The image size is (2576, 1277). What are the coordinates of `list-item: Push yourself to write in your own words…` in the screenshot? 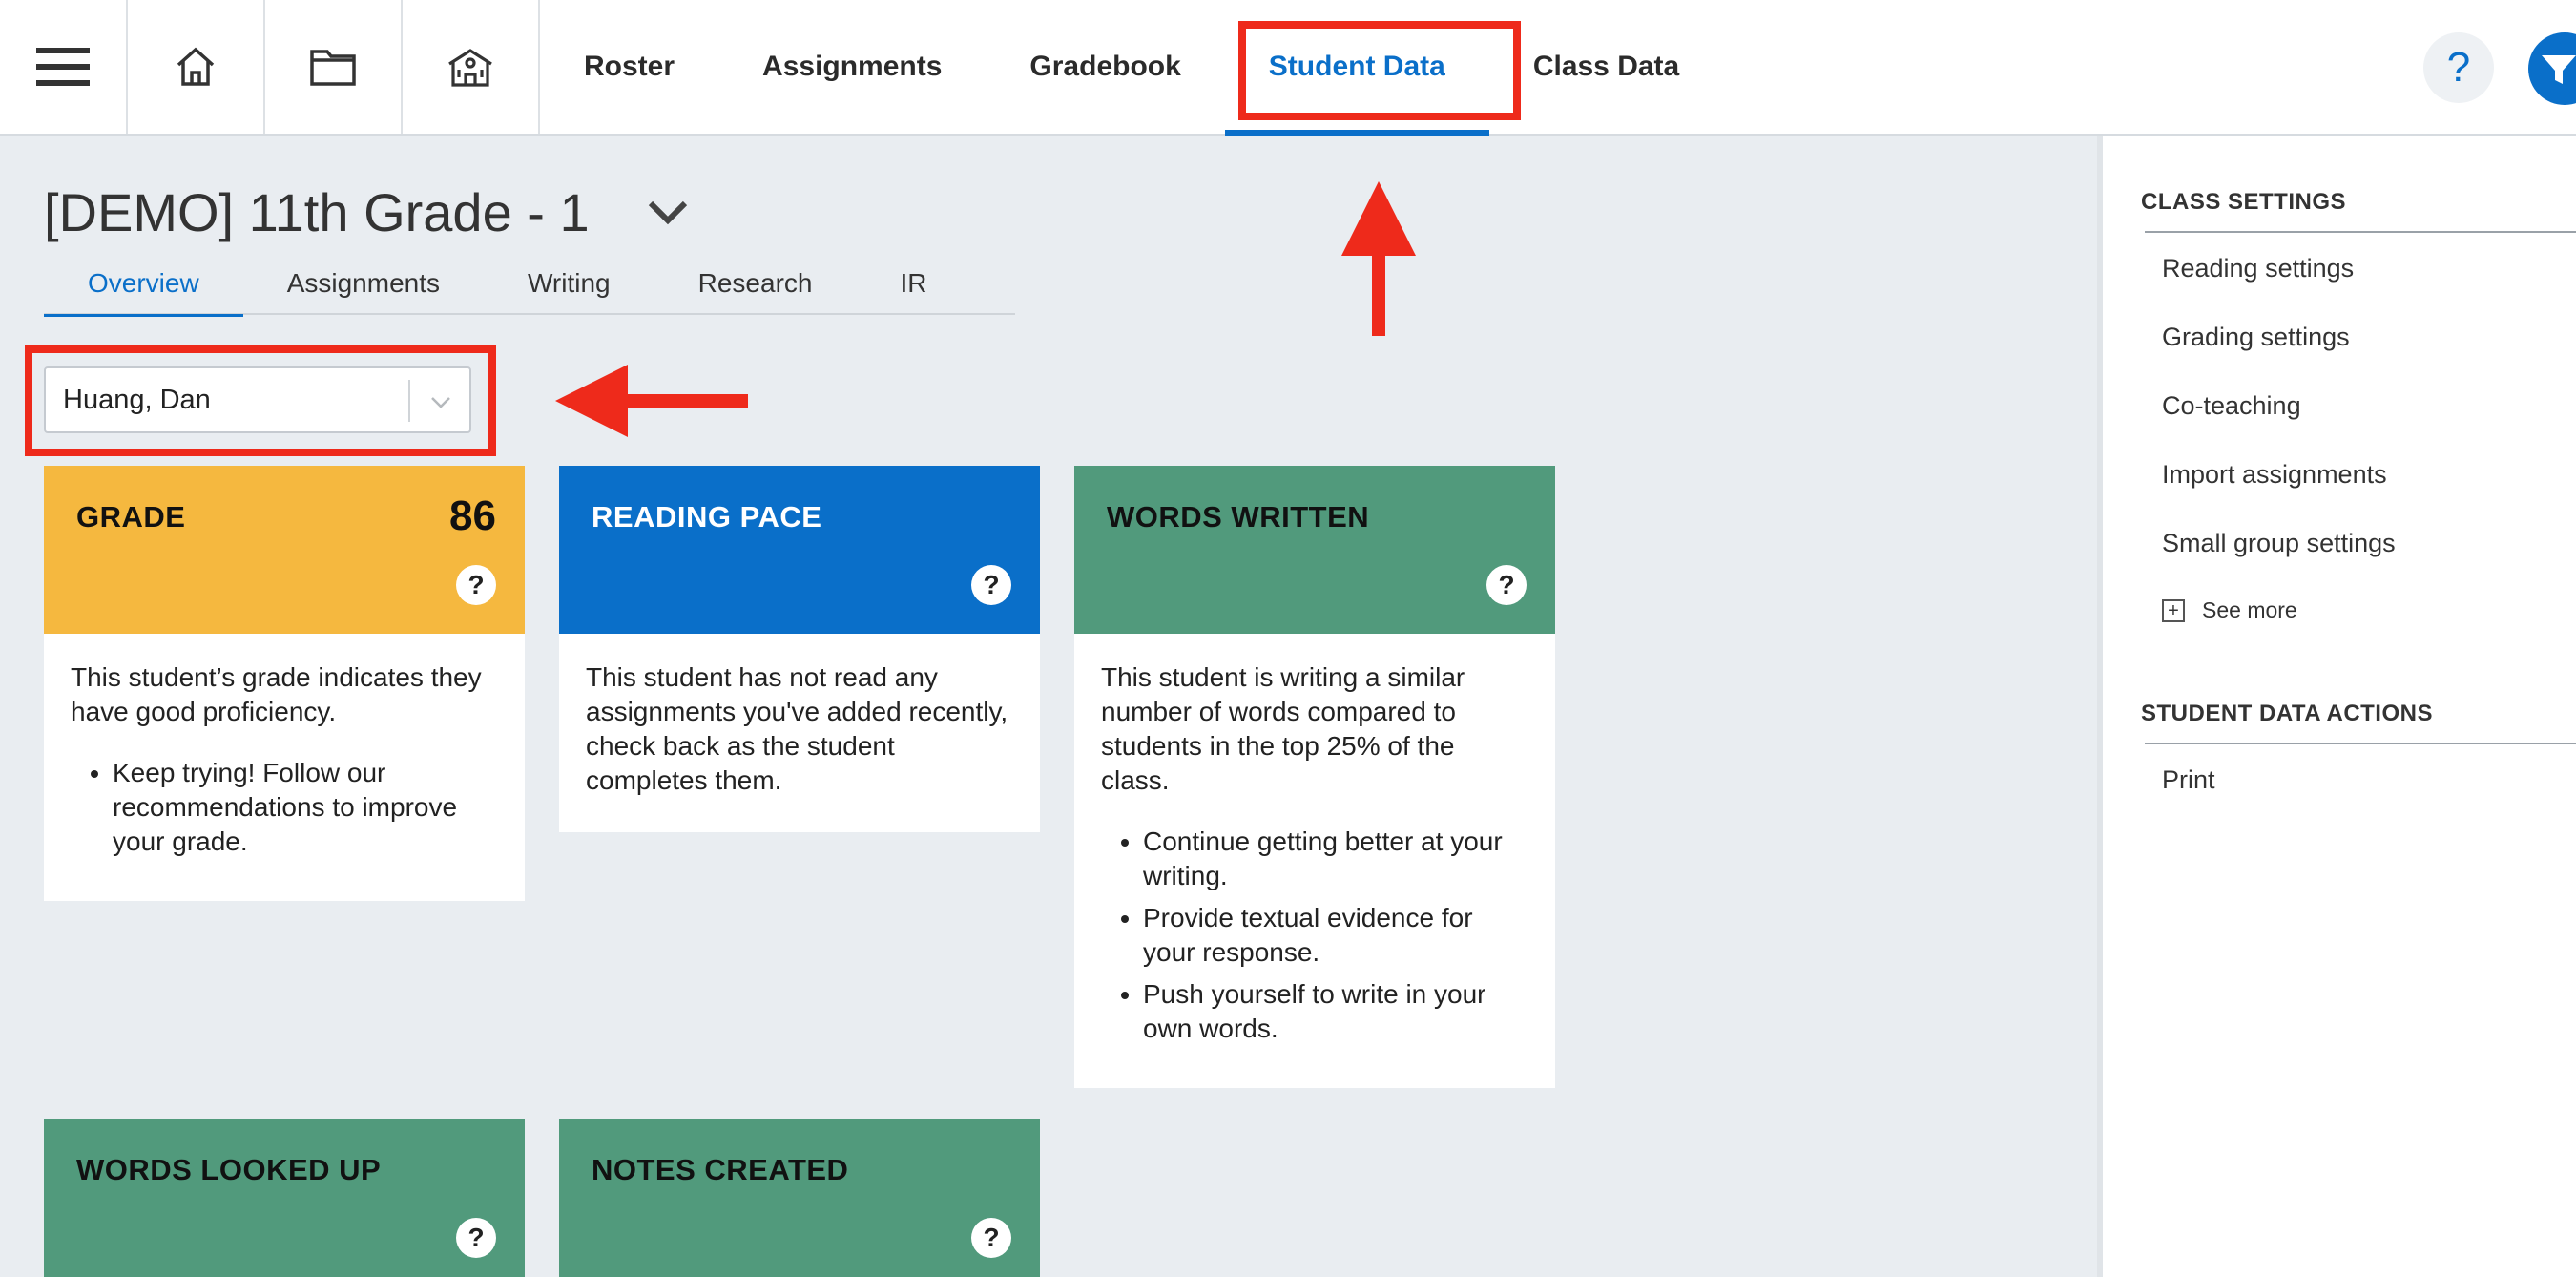 It's located at (1335, 1011).